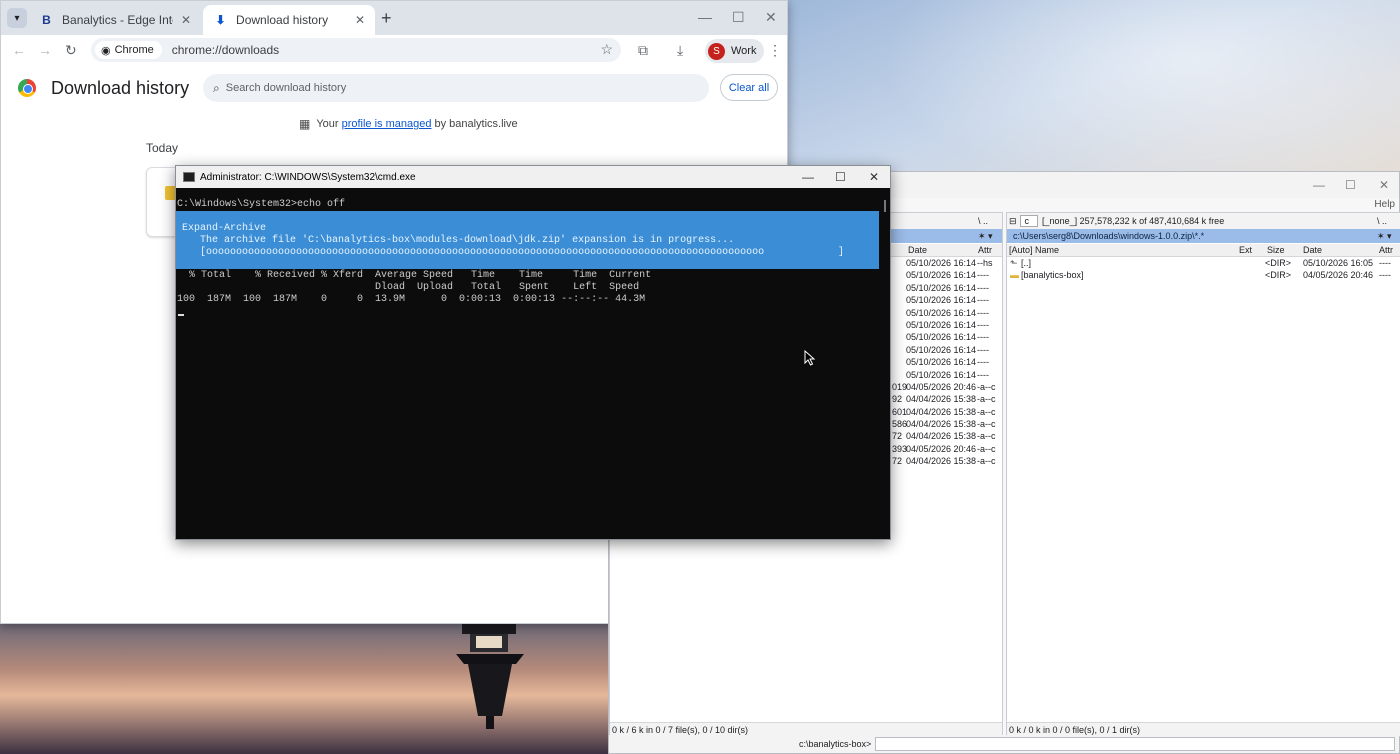 The image size is (1400, 754). Describe the element at coordinates (900, 386) in the screenshot. I see `cell-size: 019` at that location.